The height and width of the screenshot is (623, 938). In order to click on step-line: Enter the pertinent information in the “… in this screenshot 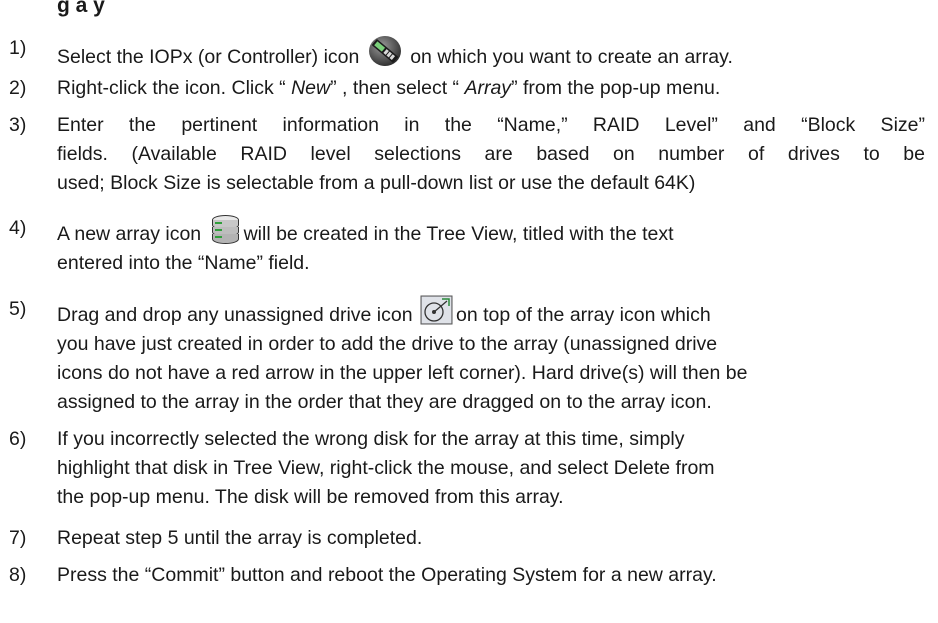, I will do `click(491, 125)`.